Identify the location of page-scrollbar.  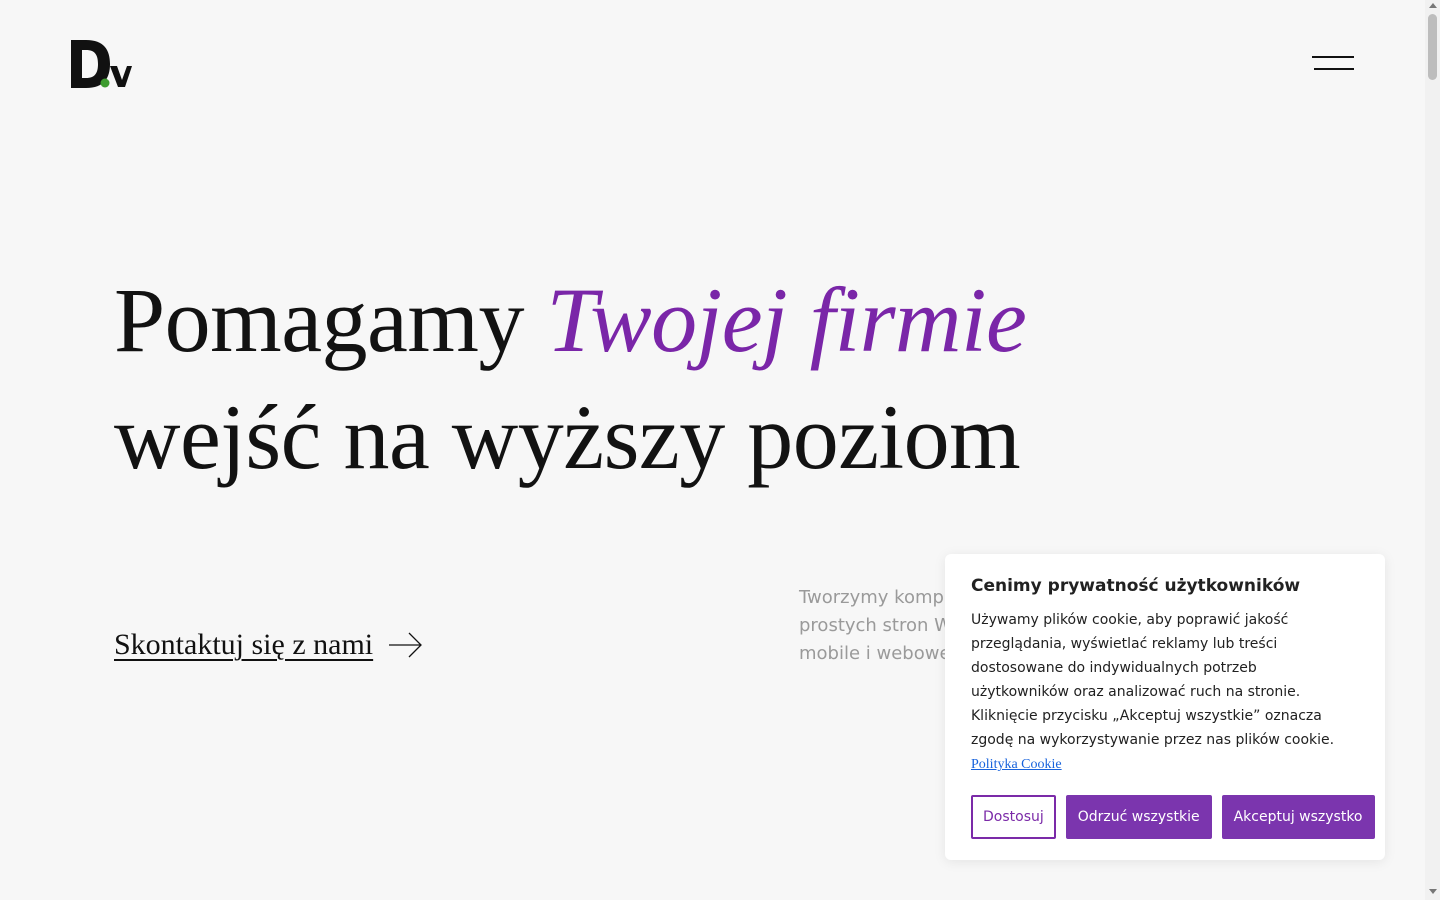
(1432, 450).